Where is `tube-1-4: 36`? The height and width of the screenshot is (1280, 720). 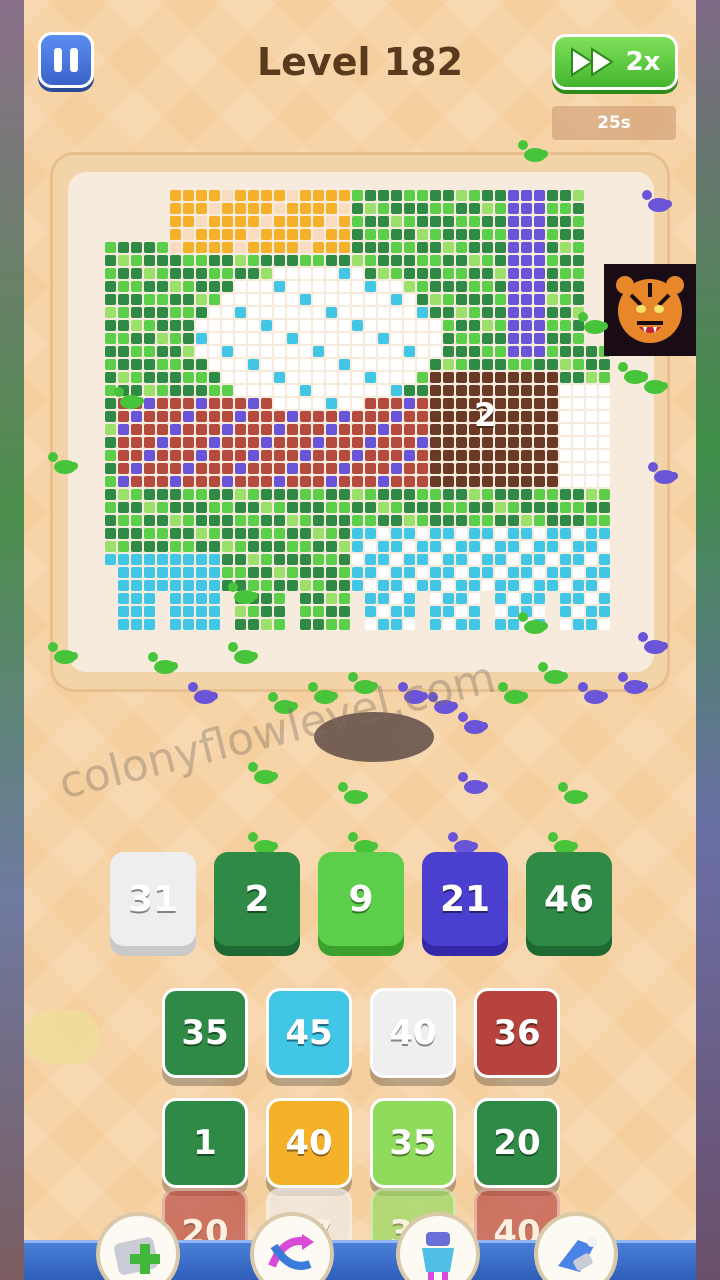
tube-1-4: 36 is located at coordinates (517, 1033).